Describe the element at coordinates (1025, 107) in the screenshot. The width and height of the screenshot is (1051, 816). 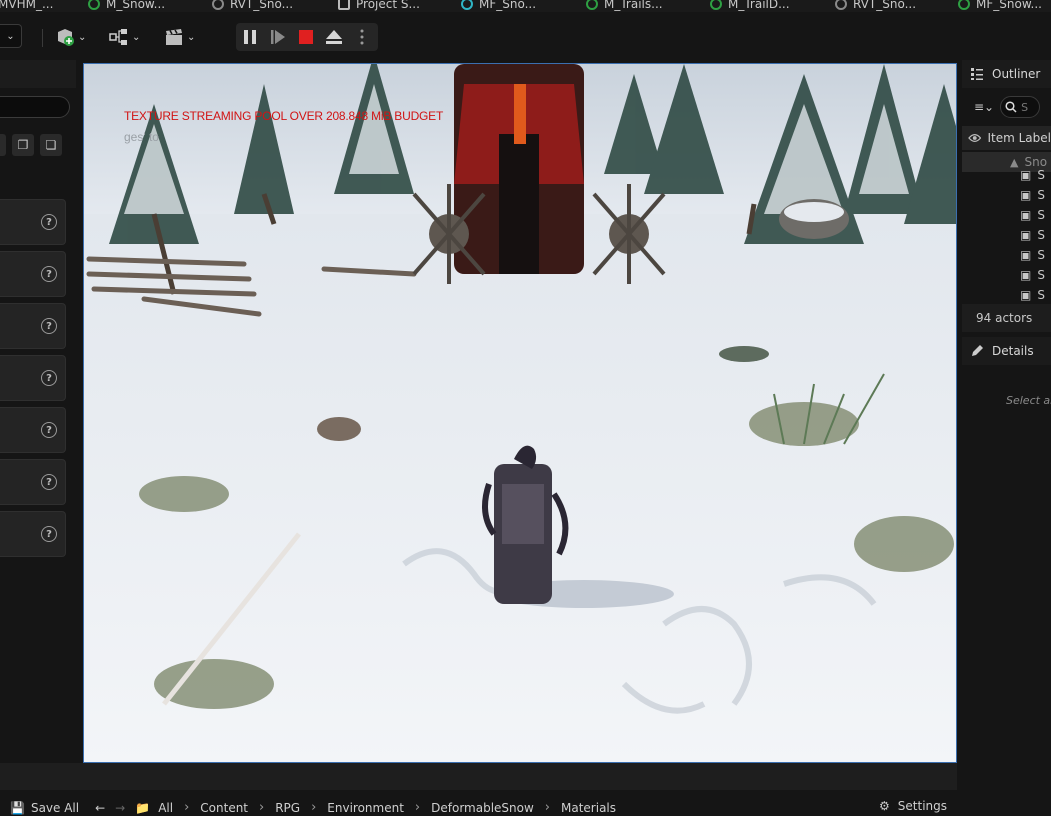
I see `search-placeholder: S` at that location.